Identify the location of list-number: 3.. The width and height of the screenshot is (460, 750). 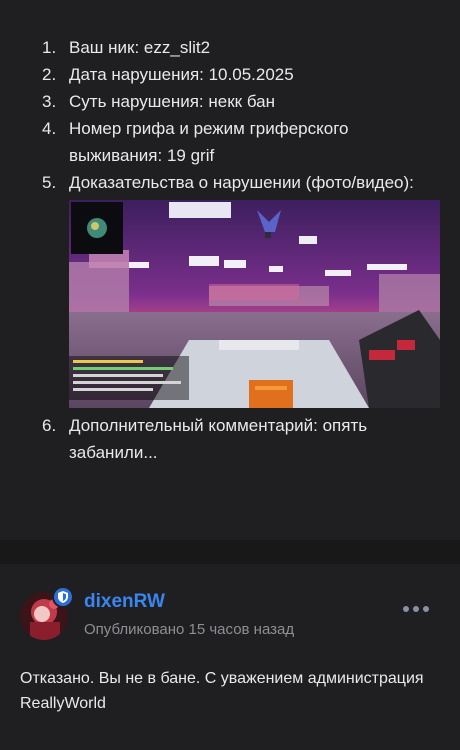
(49, 101).